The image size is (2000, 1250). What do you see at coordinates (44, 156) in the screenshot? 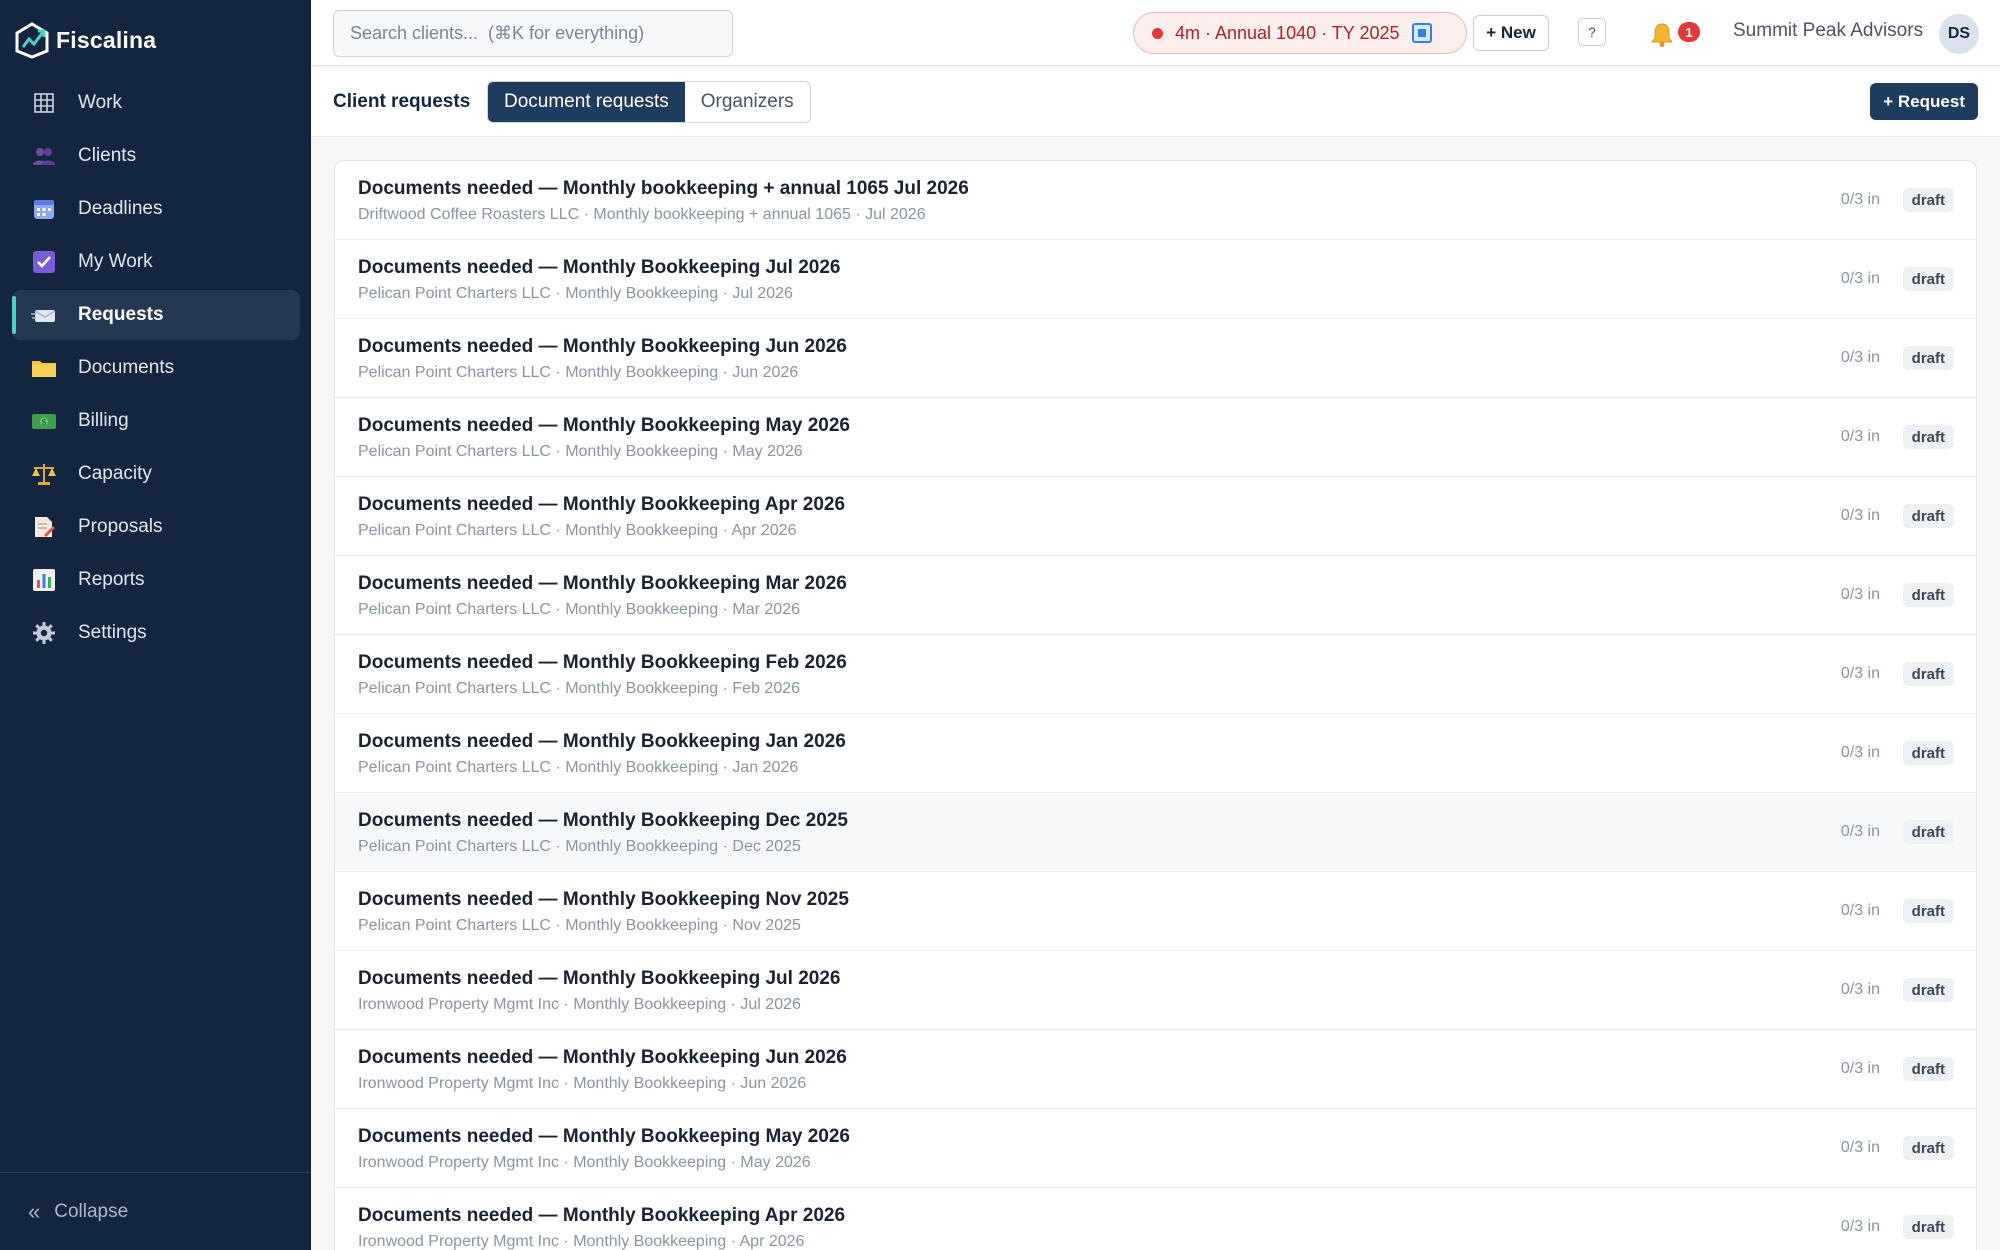
I see `users-icon` at bounding box center [44, 156].